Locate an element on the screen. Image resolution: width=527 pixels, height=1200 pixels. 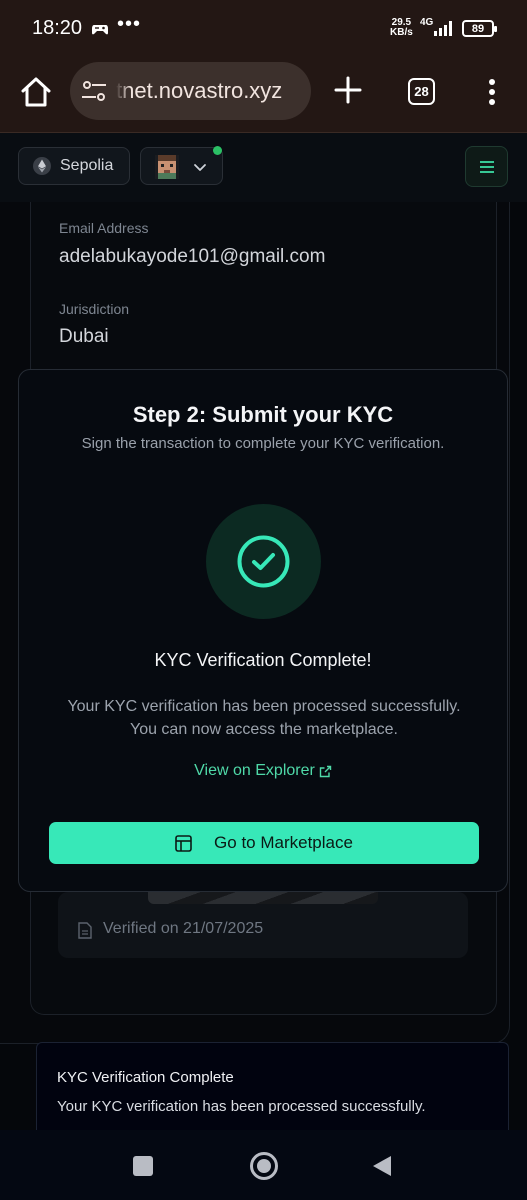
success-badge is located at coordinates (263, 561).